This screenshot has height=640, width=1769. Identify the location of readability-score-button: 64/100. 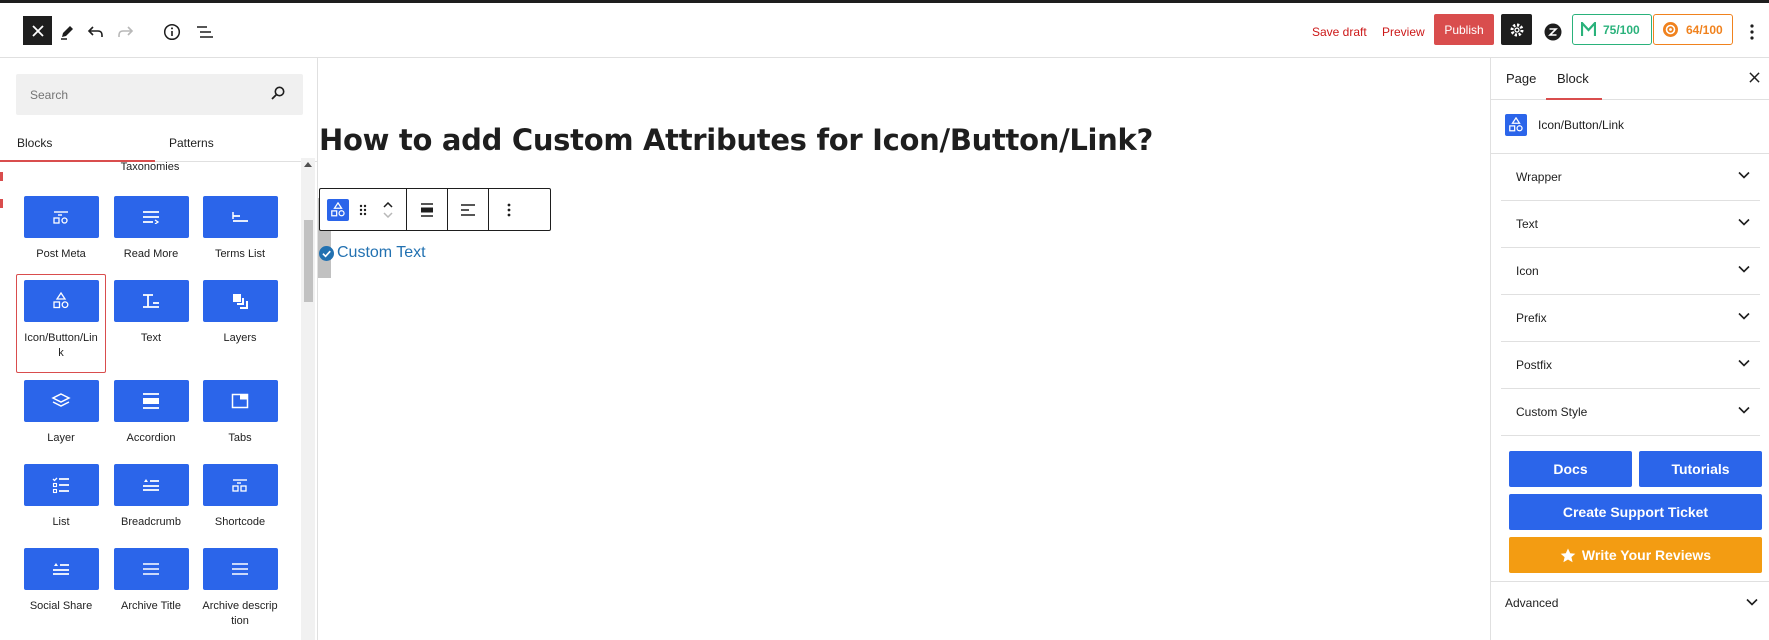
(1693, 29).